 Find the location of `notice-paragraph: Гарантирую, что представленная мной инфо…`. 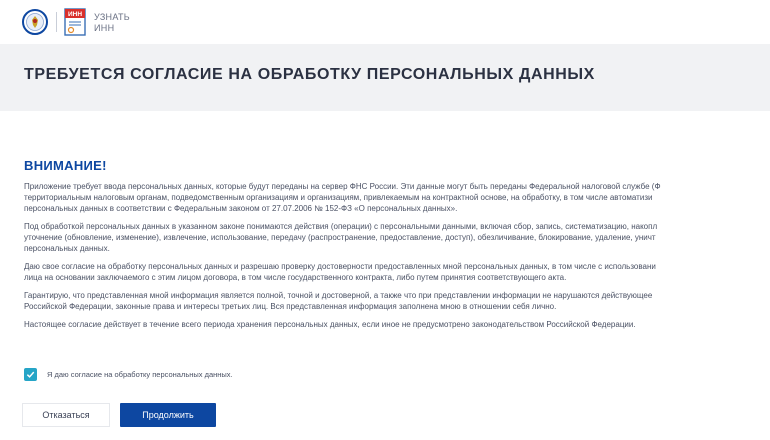

notice-paragraph: Гарантирую, что представленная мной инфо… is located at coordinates (397, 301).